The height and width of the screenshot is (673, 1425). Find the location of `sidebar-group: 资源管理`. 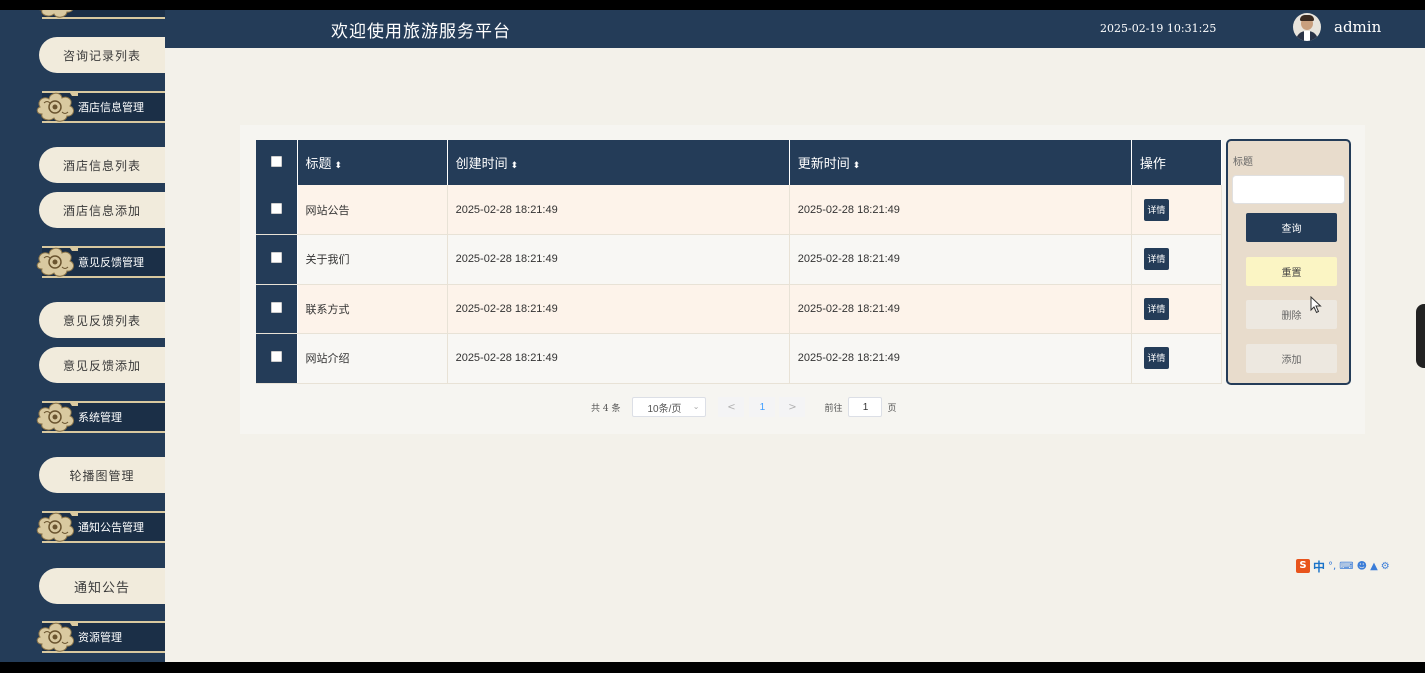

sidebar-group: 资源管理 is located at coordinates (99, 637).